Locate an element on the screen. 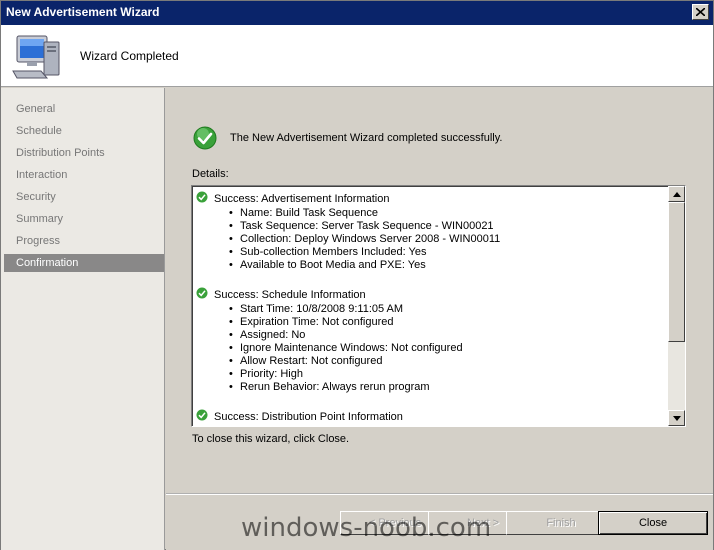 This screenshot has width=714, height=550. arrow-down-icon is located at coordinates (677, 418).